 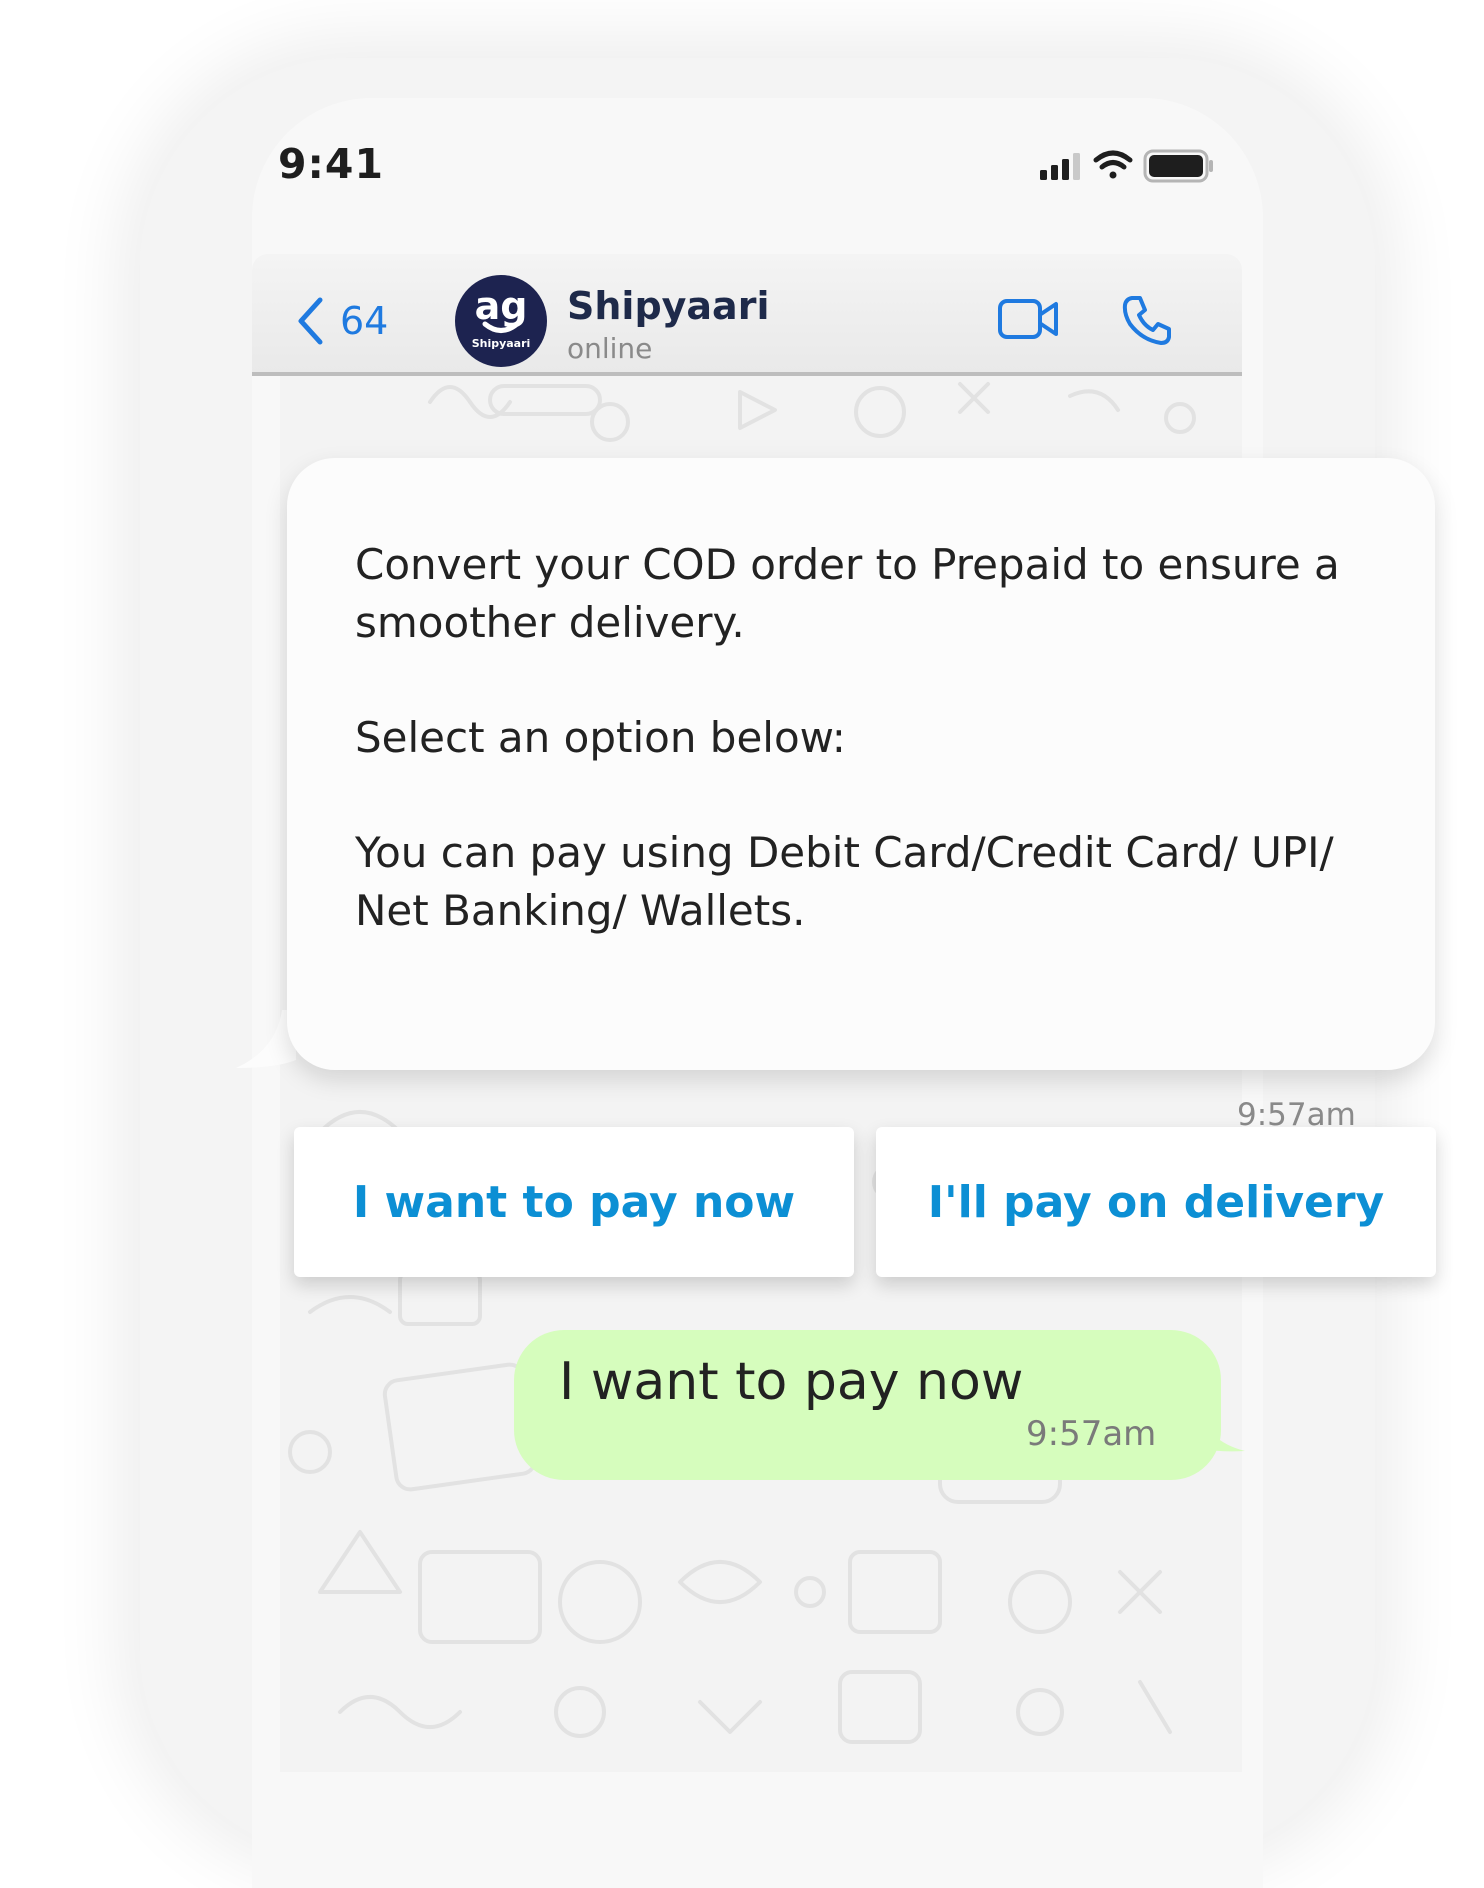 I want to click on outgoing-message-text: I want to pay now, so click(x=791, y=1382).